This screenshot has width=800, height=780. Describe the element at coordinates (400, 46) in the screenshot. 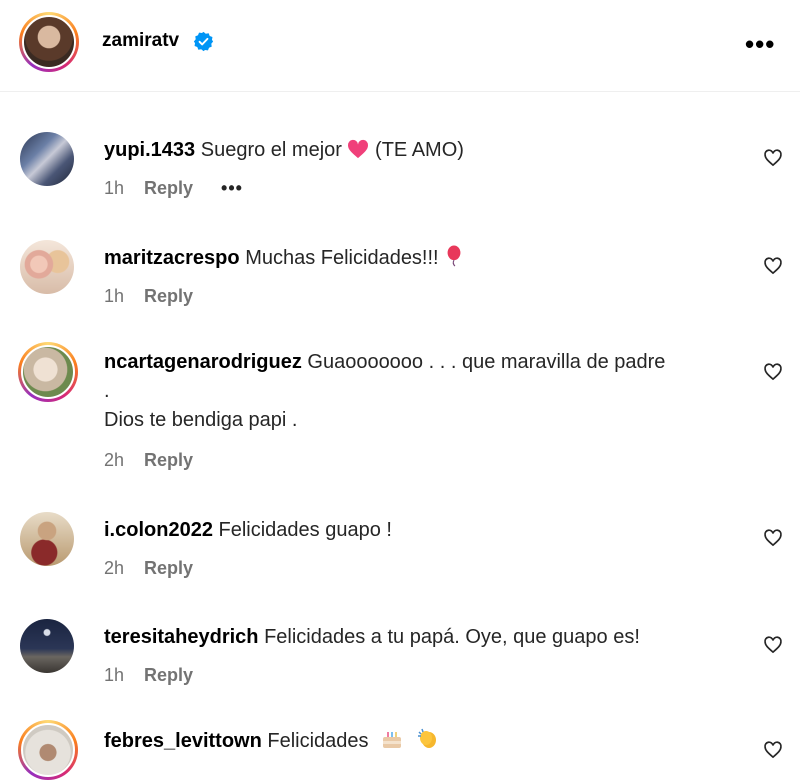

I see `post-header: zamiratv •••` at that location.